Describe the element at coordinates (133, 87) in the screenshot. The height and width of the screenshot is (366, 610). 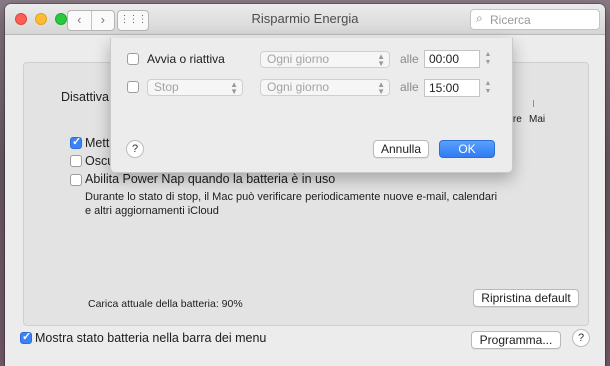
I see `stop-checkbox` at that location.